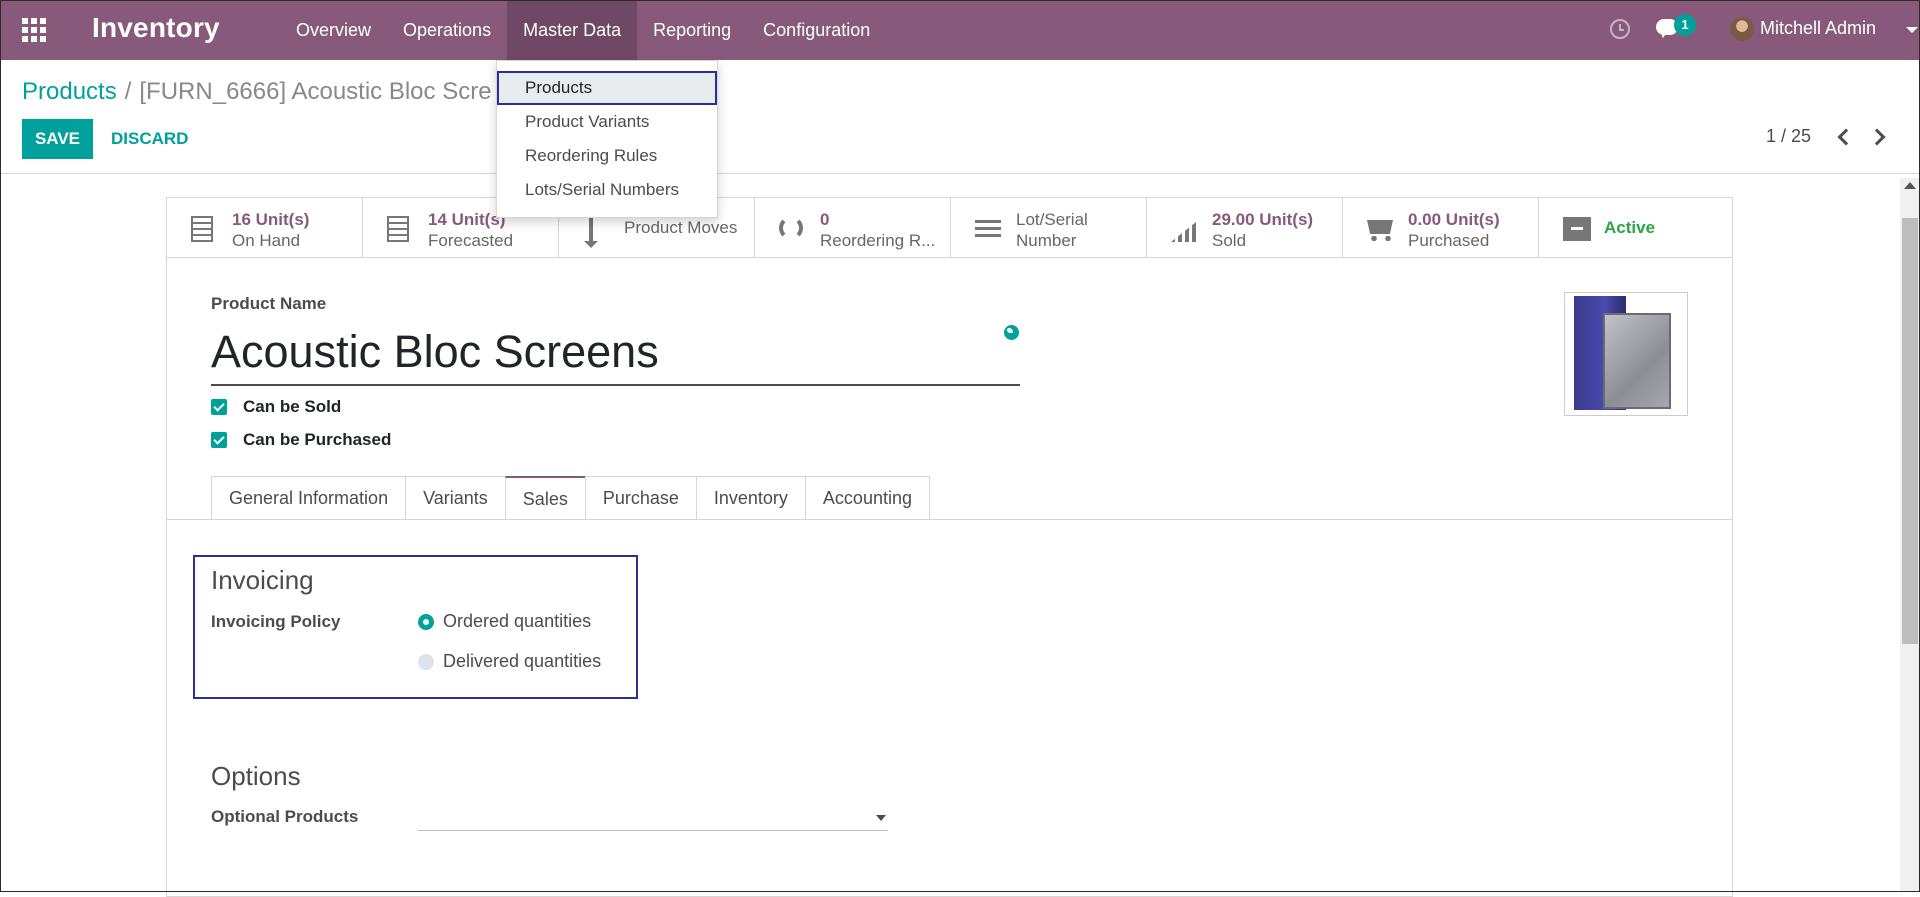 This screenshot has width=1920, height=897. Describe the element at coordinates (435, 352) in the screenshot. I see `product-name-input: Acoustic Bloc Screens` at that location.